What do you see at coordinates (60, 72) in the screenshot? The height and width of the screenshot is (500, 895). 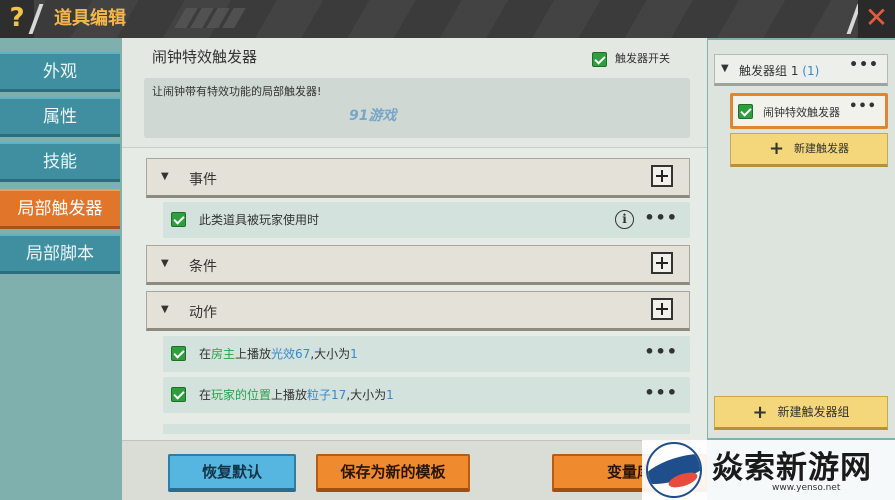 I see `tab-appearance: 外观` at bounding box center [60, 72].